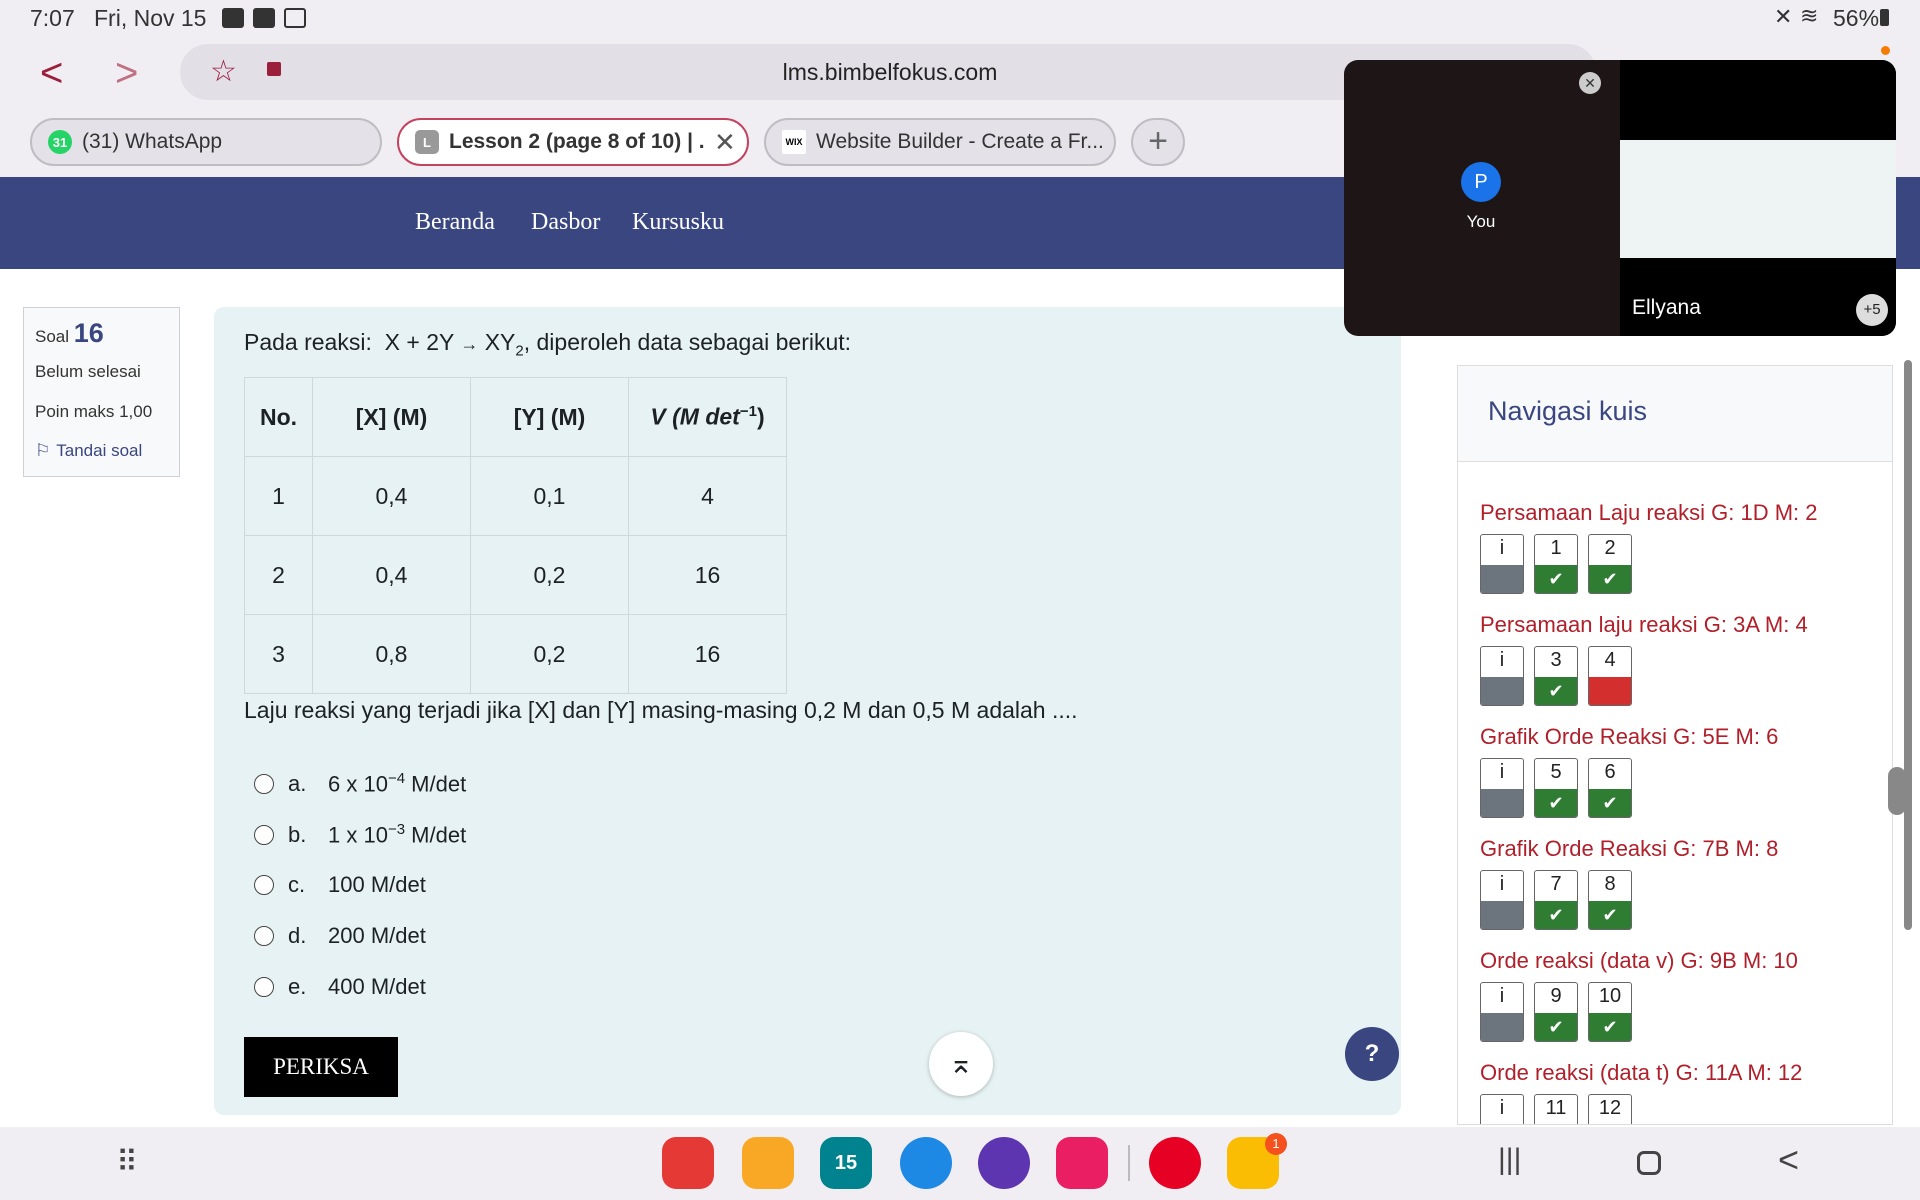  Describe the element at coordinates (469, 344) in the screenshot. I see `reaction-arrow: →` at that location.